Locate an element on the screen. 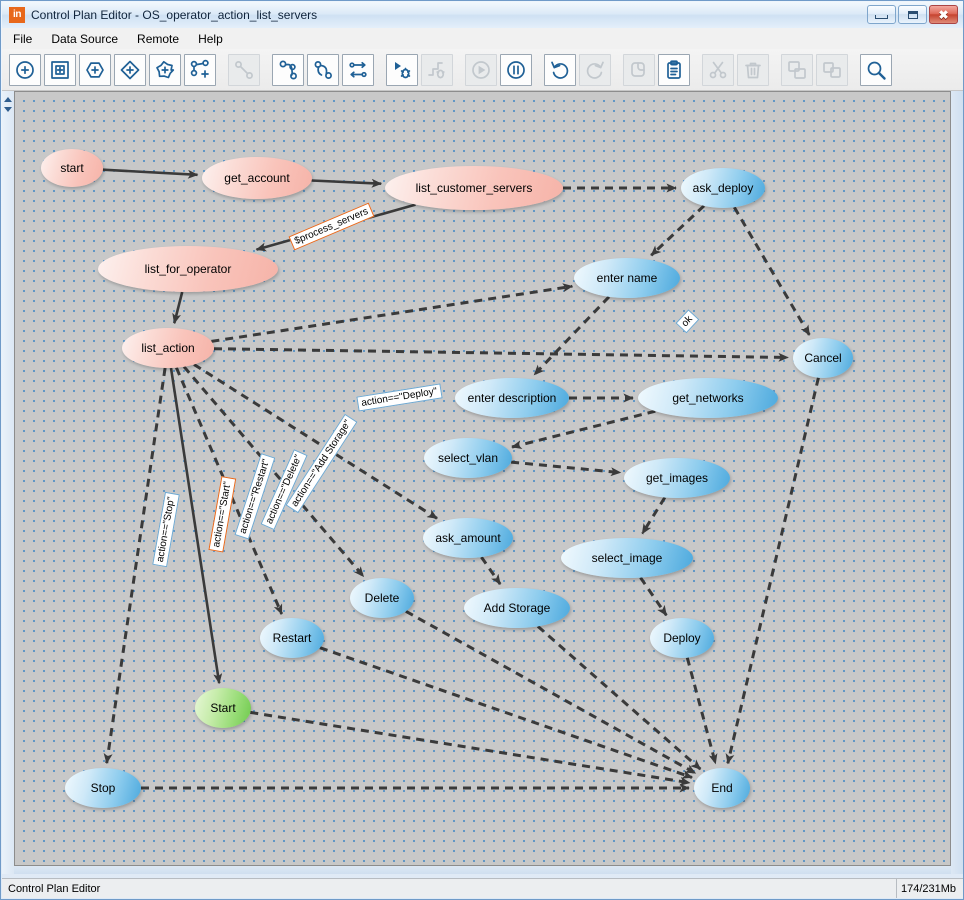 The height and width of the screenshot is (900, 964). add-cloud-node-button is located at coordinates (165, 69).